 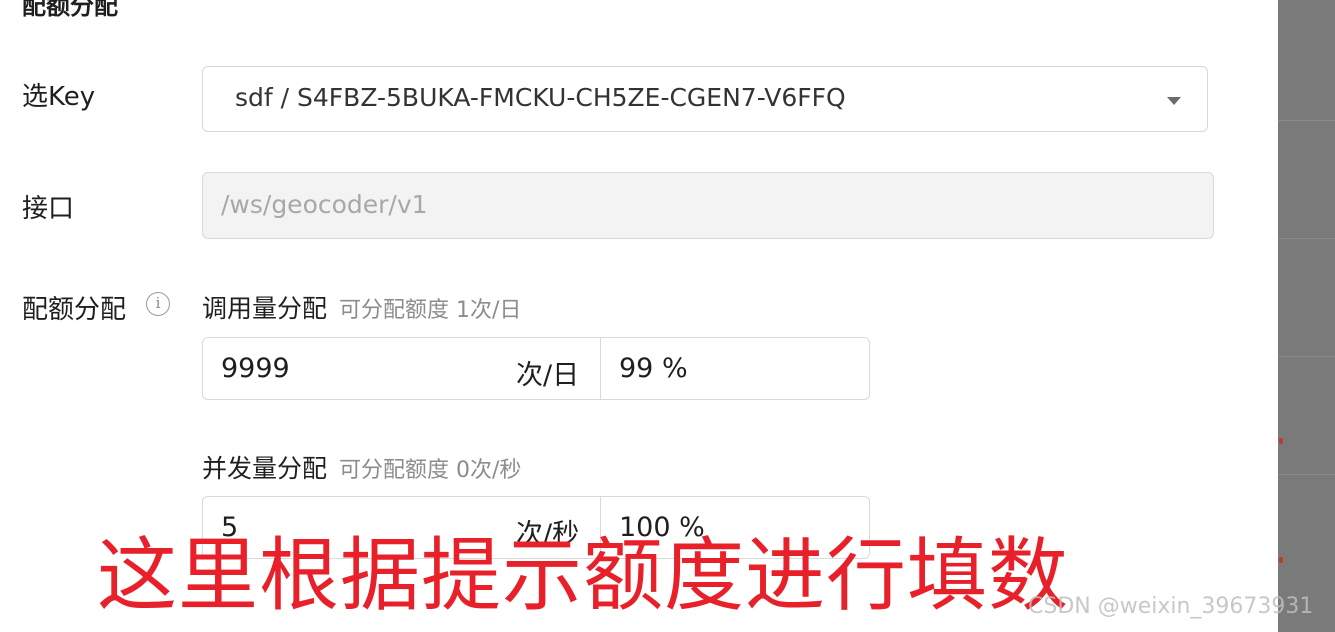 What do you see at coordinates (324, 204) in the screenshot?
I see `api-input-placeholder: /ws/geocoder/v1` at bounding box center [324, 204].